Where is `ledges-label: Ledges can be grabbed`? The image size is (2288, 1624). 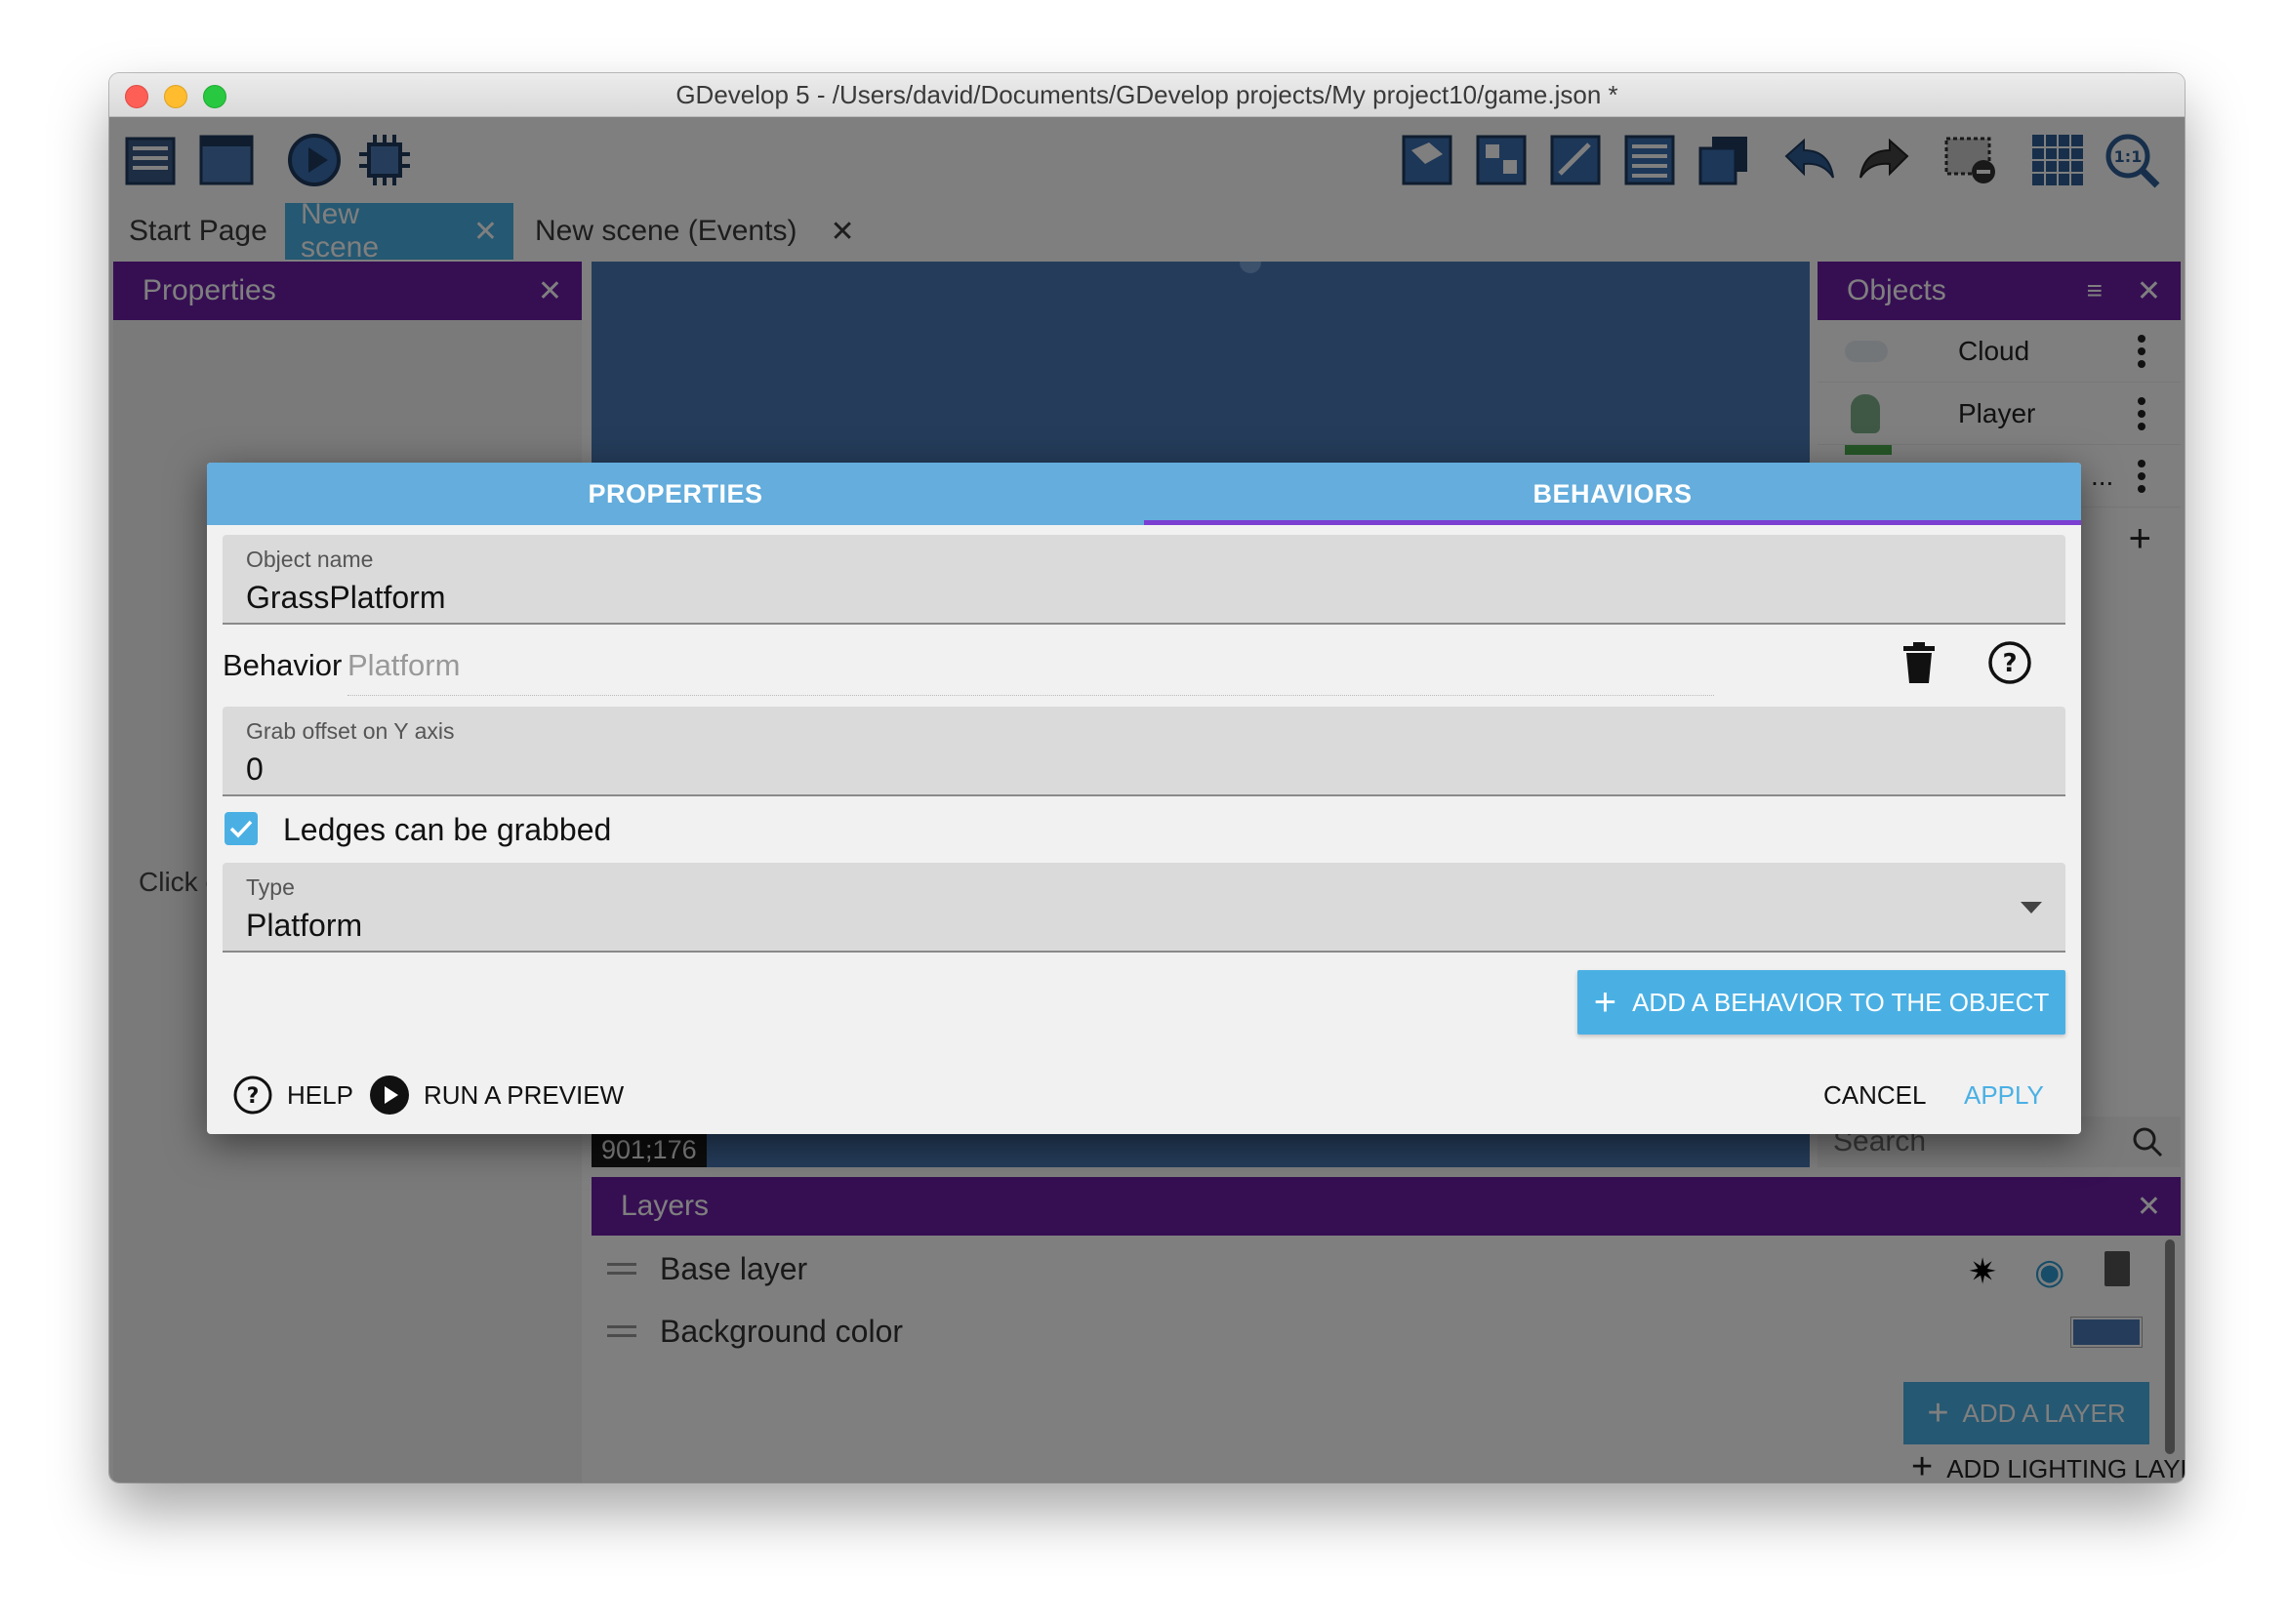 ledges-label: Ledges can be grabbed is located at coordinates (447, 830).